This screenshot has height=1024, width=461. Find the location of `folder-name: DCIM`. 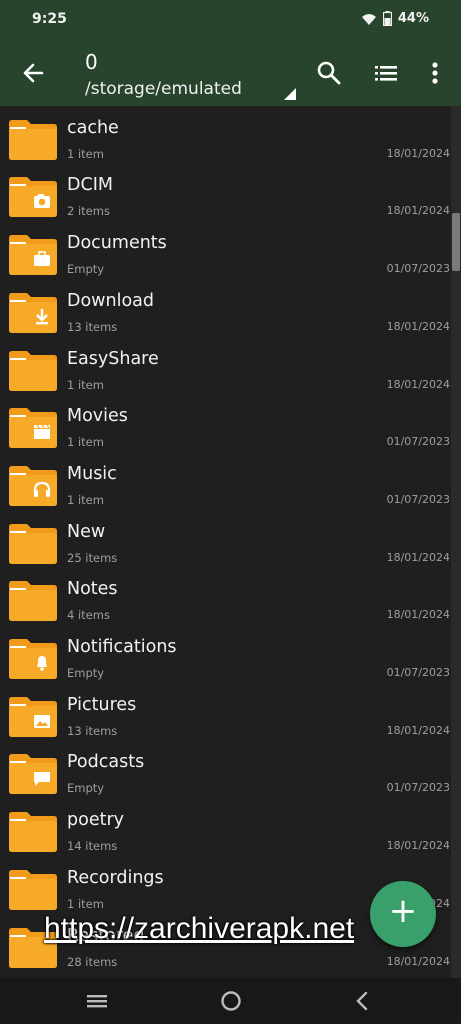

folder-name: DCIM is located at coordinates (90, 185).